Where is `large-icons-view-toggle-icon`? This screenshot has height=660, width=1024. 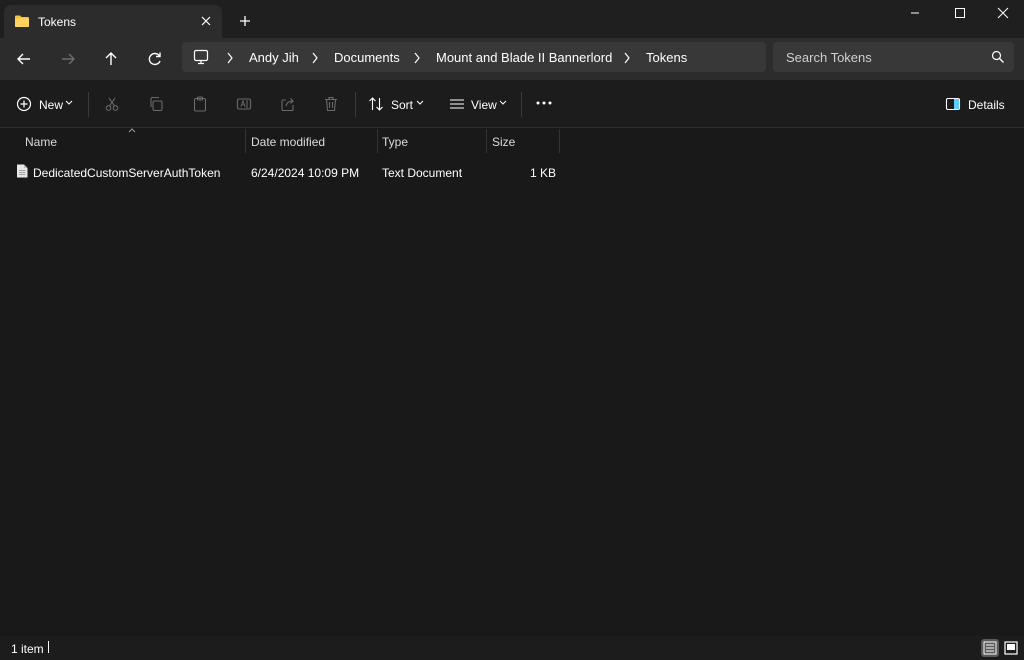
large-icons-view-toggle-icon is located at coordinates (1011, 648).